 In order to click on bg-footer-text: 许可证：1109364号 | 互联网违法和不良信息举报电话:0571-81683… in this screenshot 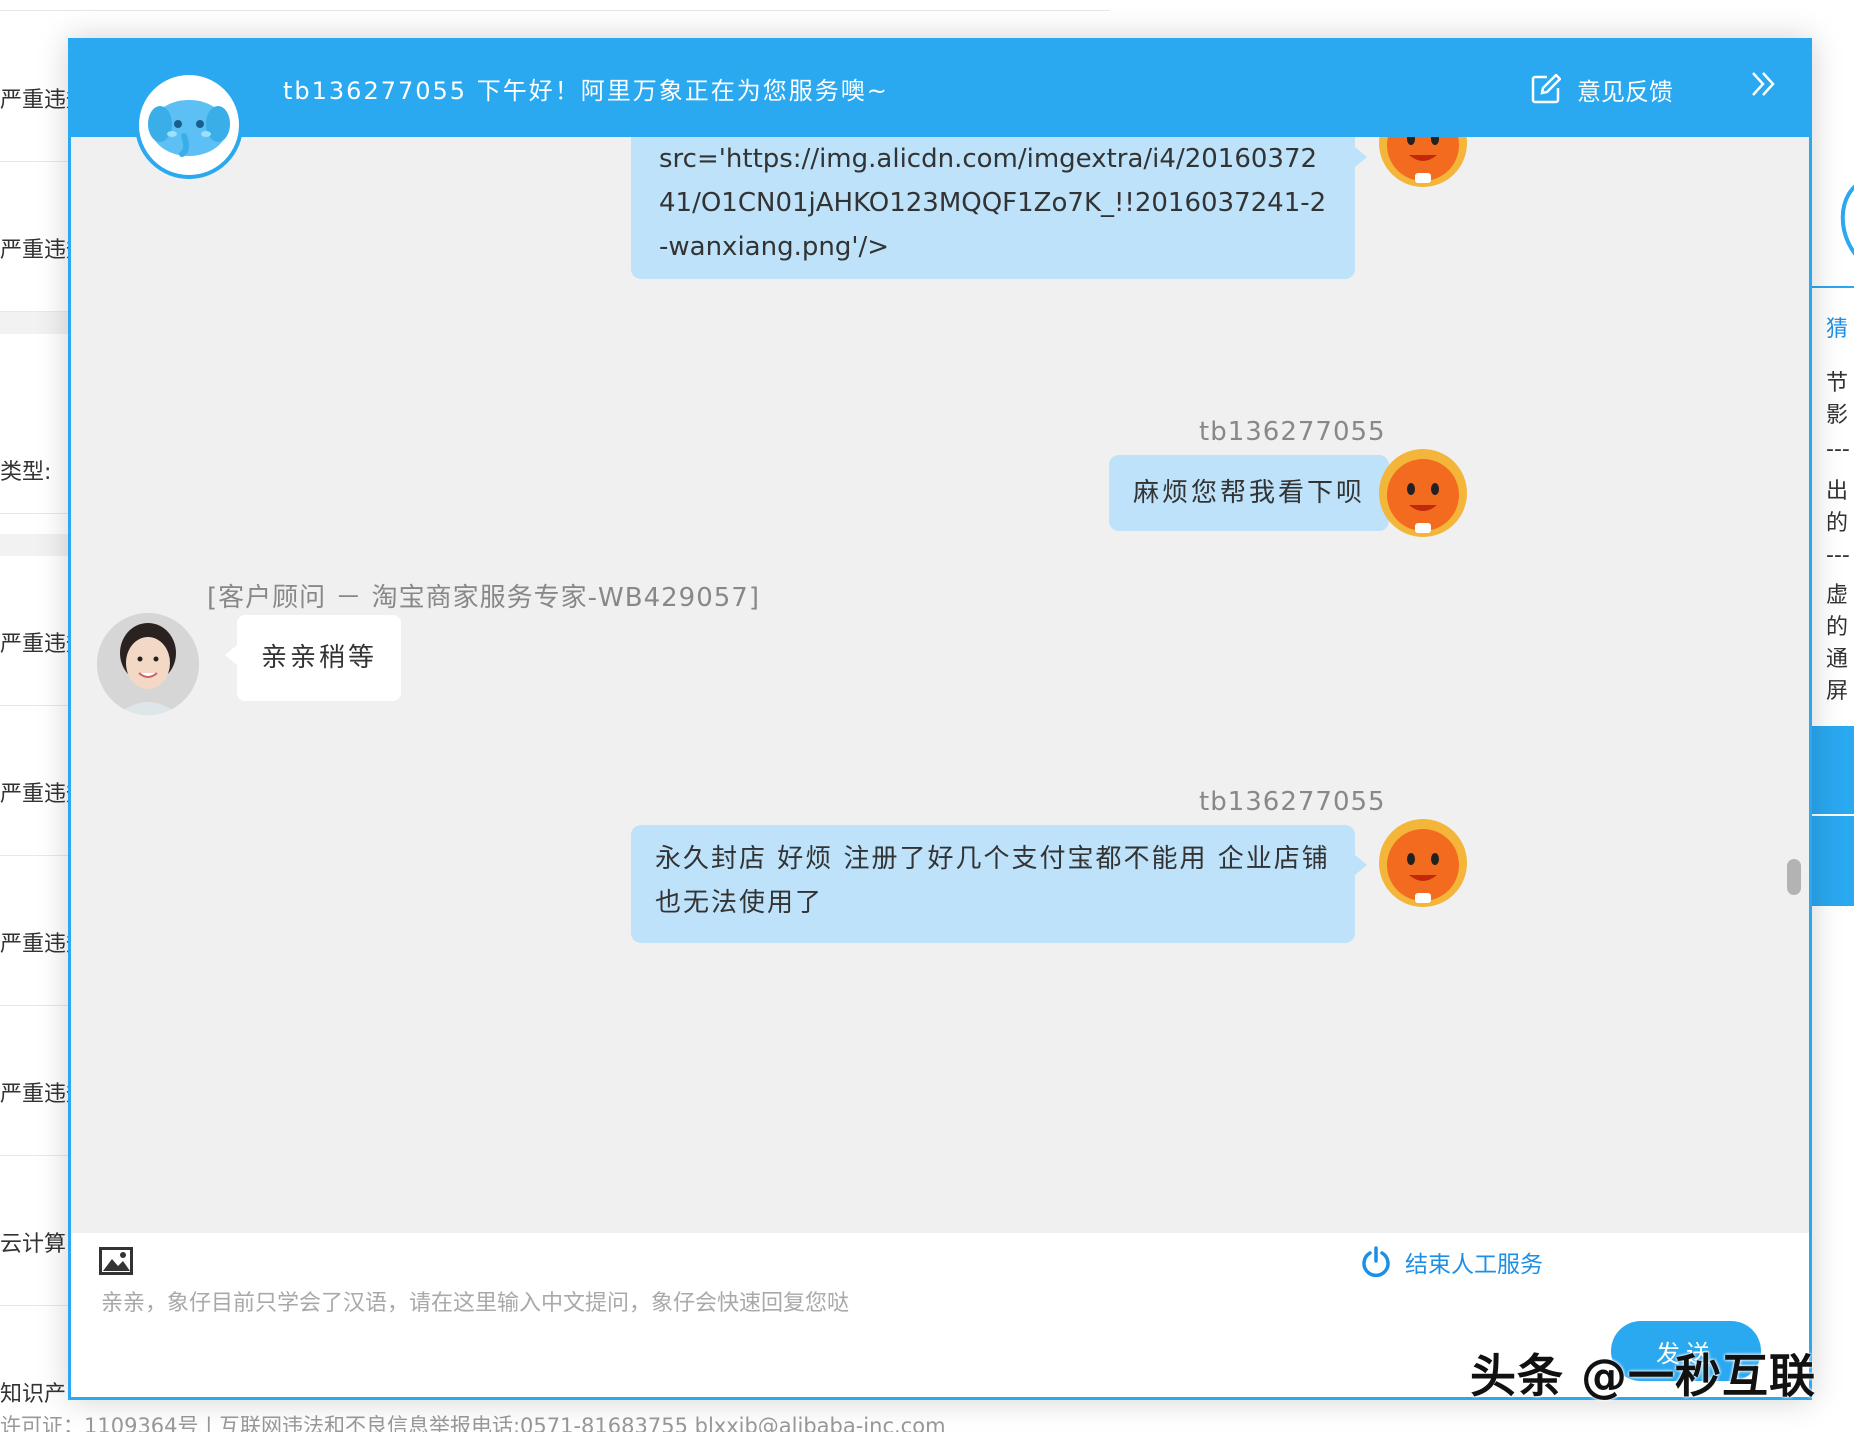, I will do `click(473, 1423)`.